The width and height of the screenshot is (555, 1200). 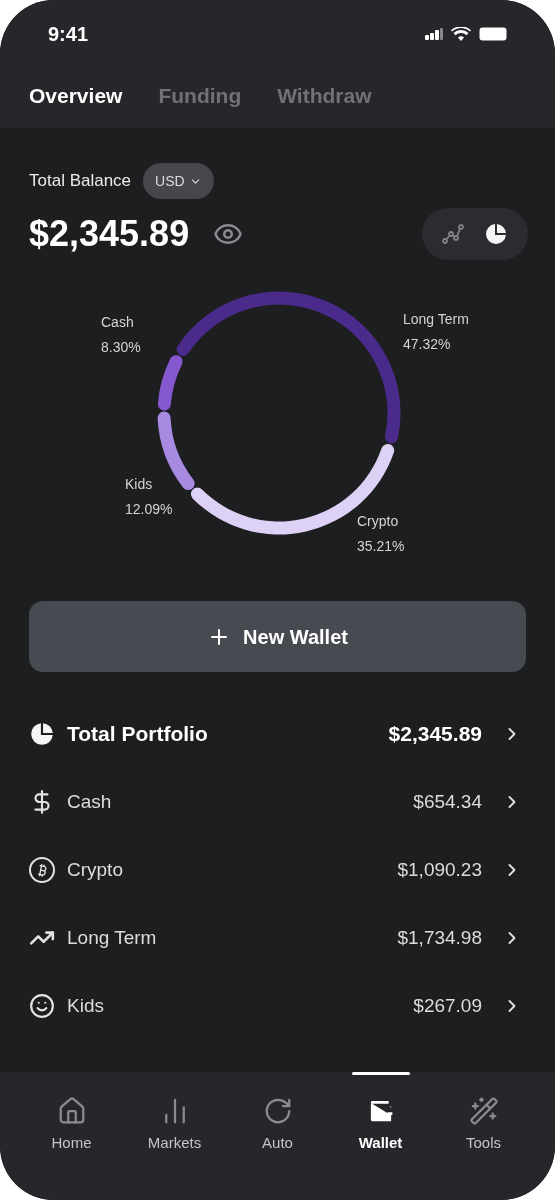 What do you see at coordinates (71, 1136) in the screenshot?
I see `nav-item: Home` at bounding box center [71, 1136].